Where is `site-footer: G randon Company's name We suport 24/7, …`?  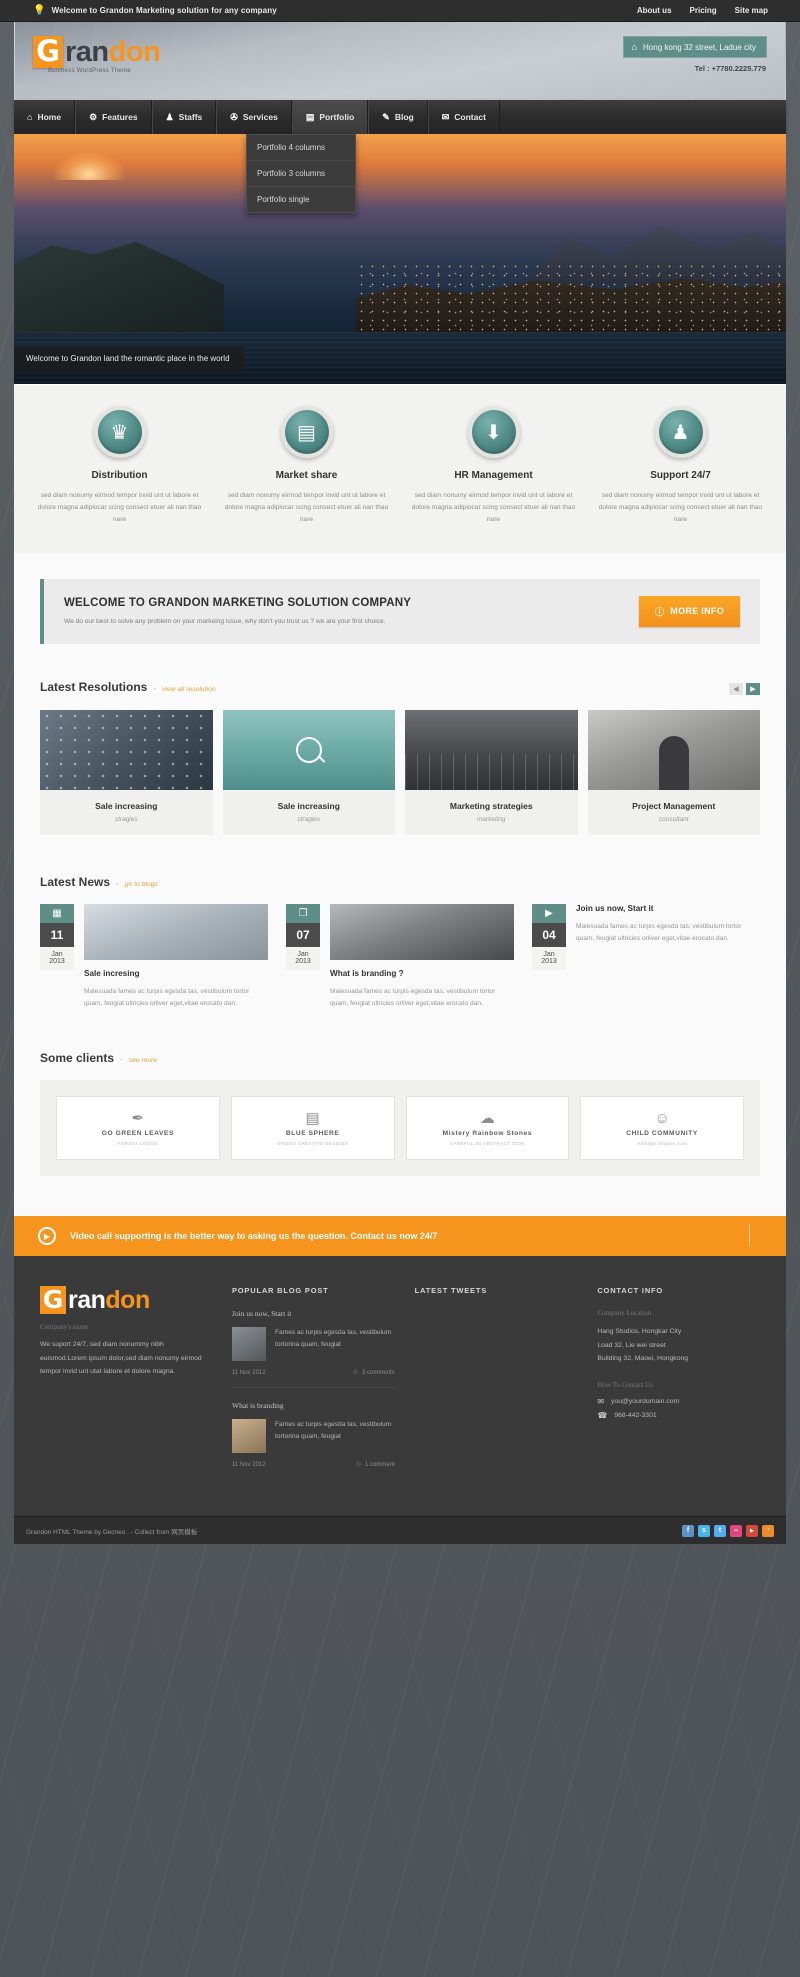 site-footer: G randon Company's name We suport 24/7, … is located at coordinates (400, 1386).